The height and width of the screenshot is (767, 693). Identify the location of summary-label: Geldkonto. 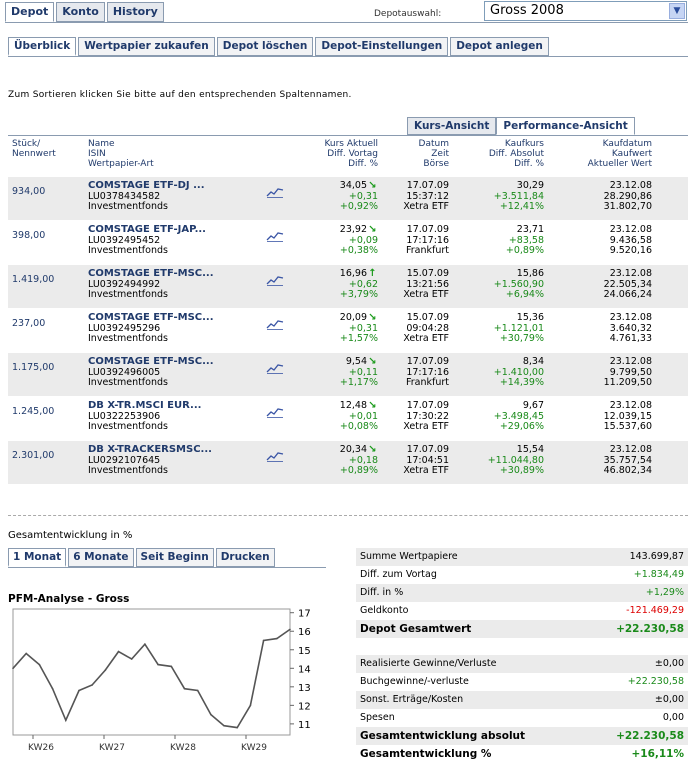
(384, 610).